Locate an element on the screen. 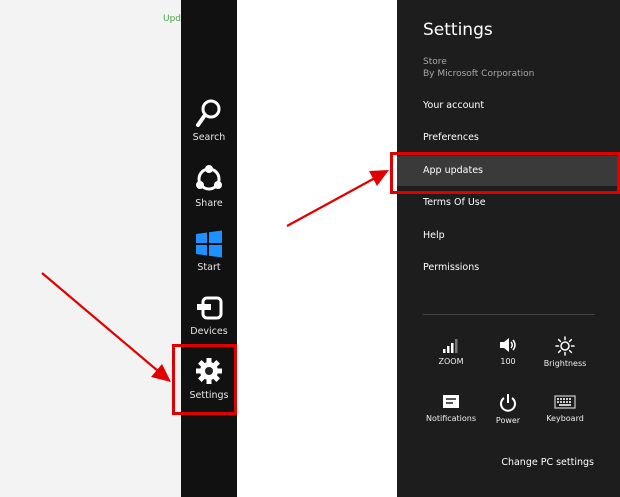 This screenshot has width=620, height=497. app-publisher: By Microsoft Corporation is located at coordinates (479, 74).